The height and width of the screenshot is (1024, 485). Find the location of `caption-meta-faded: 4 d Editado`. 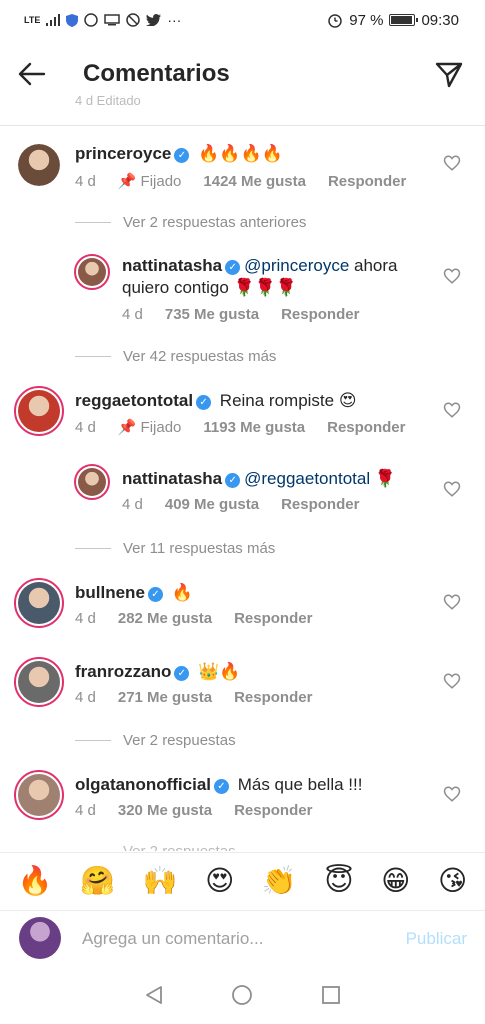

caption-meta-faded: 4 d Editado is located at coordinates (108, 100).